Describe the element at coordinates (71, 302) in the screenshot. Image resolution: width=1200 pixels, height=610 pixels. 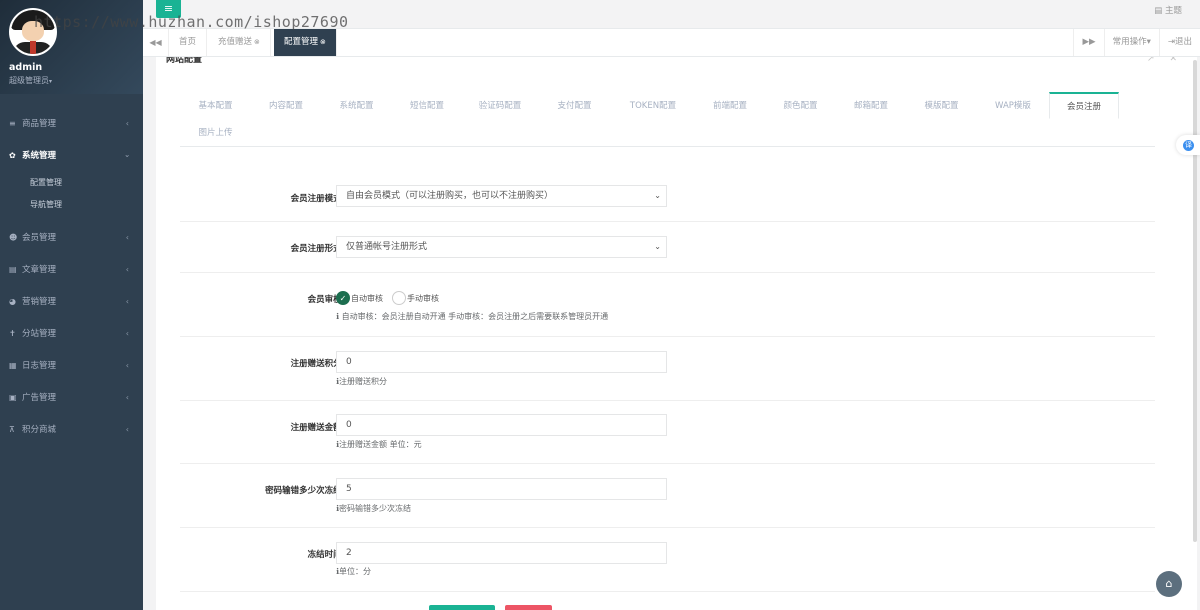
I see `sidebar-item-marketing: ◕ 营销管理 ‹` at that location.